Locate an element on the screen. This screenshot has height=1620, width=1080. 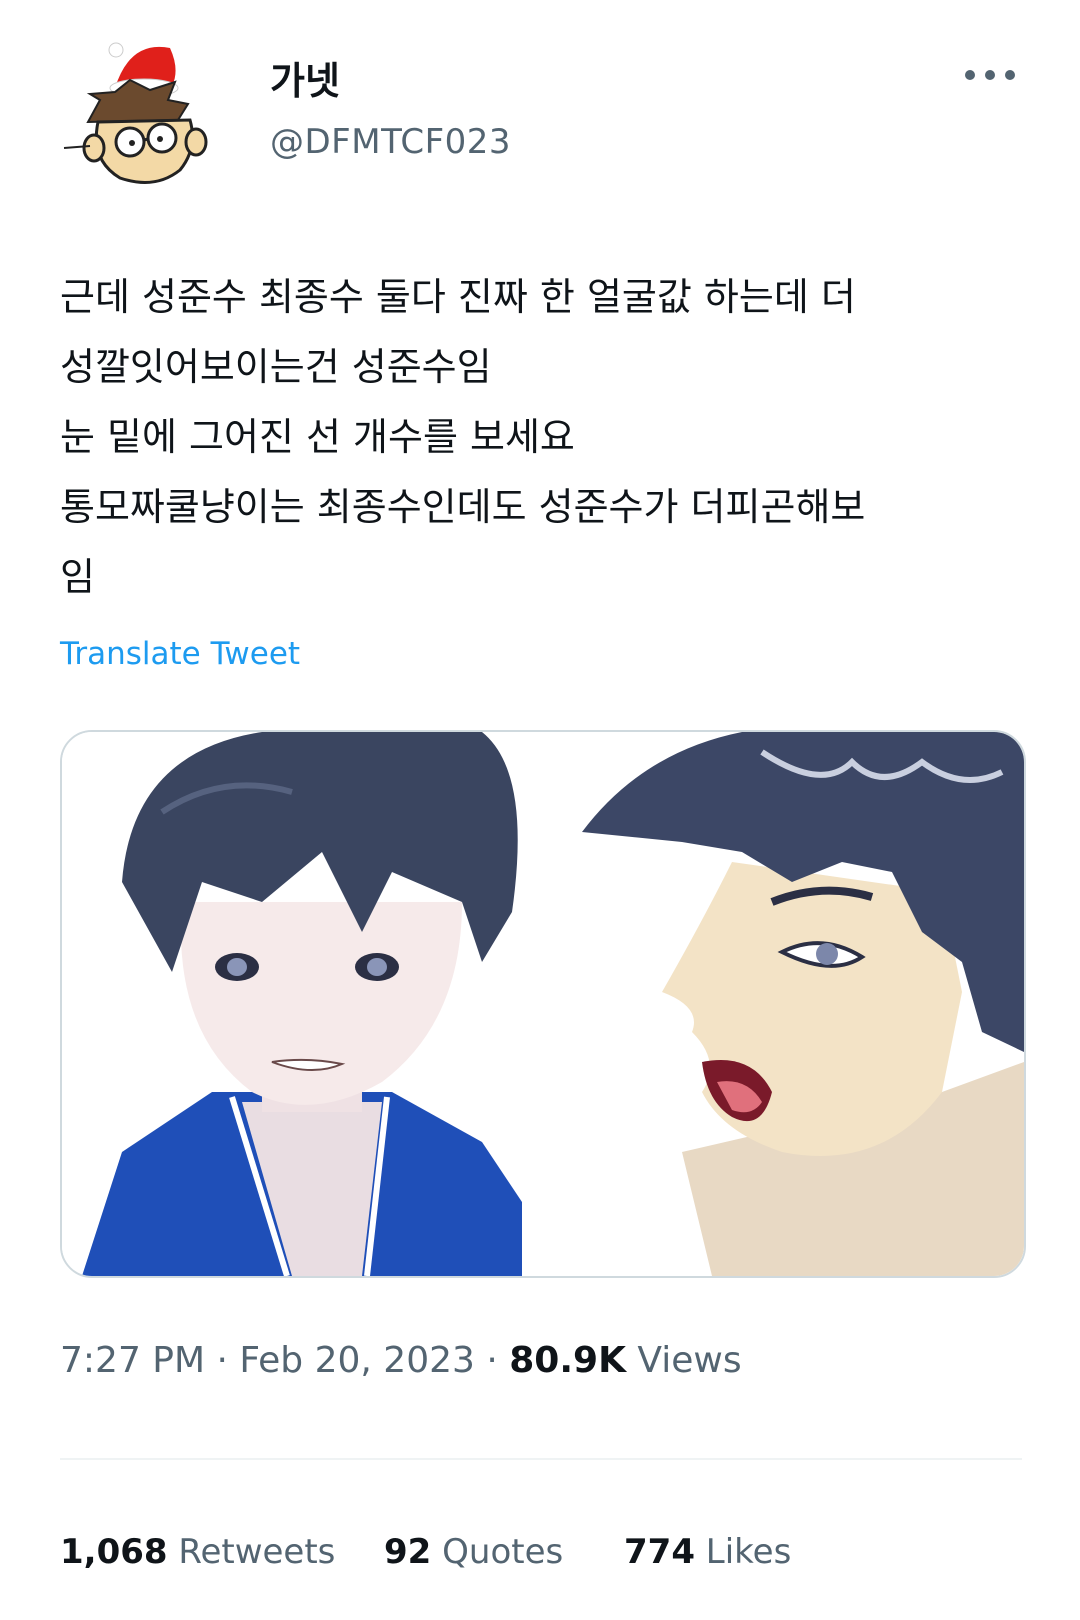
translate-tweet-link: Translate Tweet is located at coordinates (180, 654).